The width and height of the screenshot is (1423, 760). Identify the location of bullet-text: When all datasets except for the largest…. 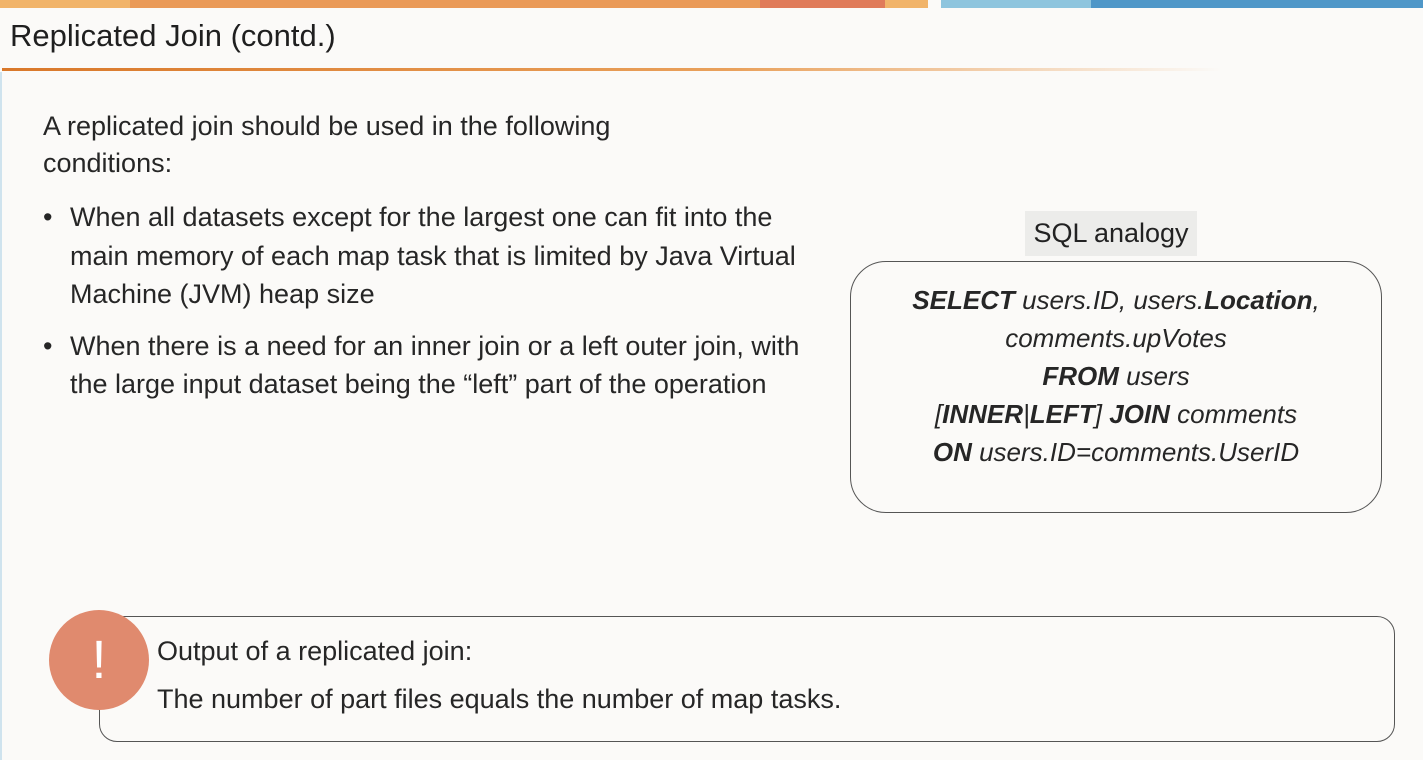
(433, 255).